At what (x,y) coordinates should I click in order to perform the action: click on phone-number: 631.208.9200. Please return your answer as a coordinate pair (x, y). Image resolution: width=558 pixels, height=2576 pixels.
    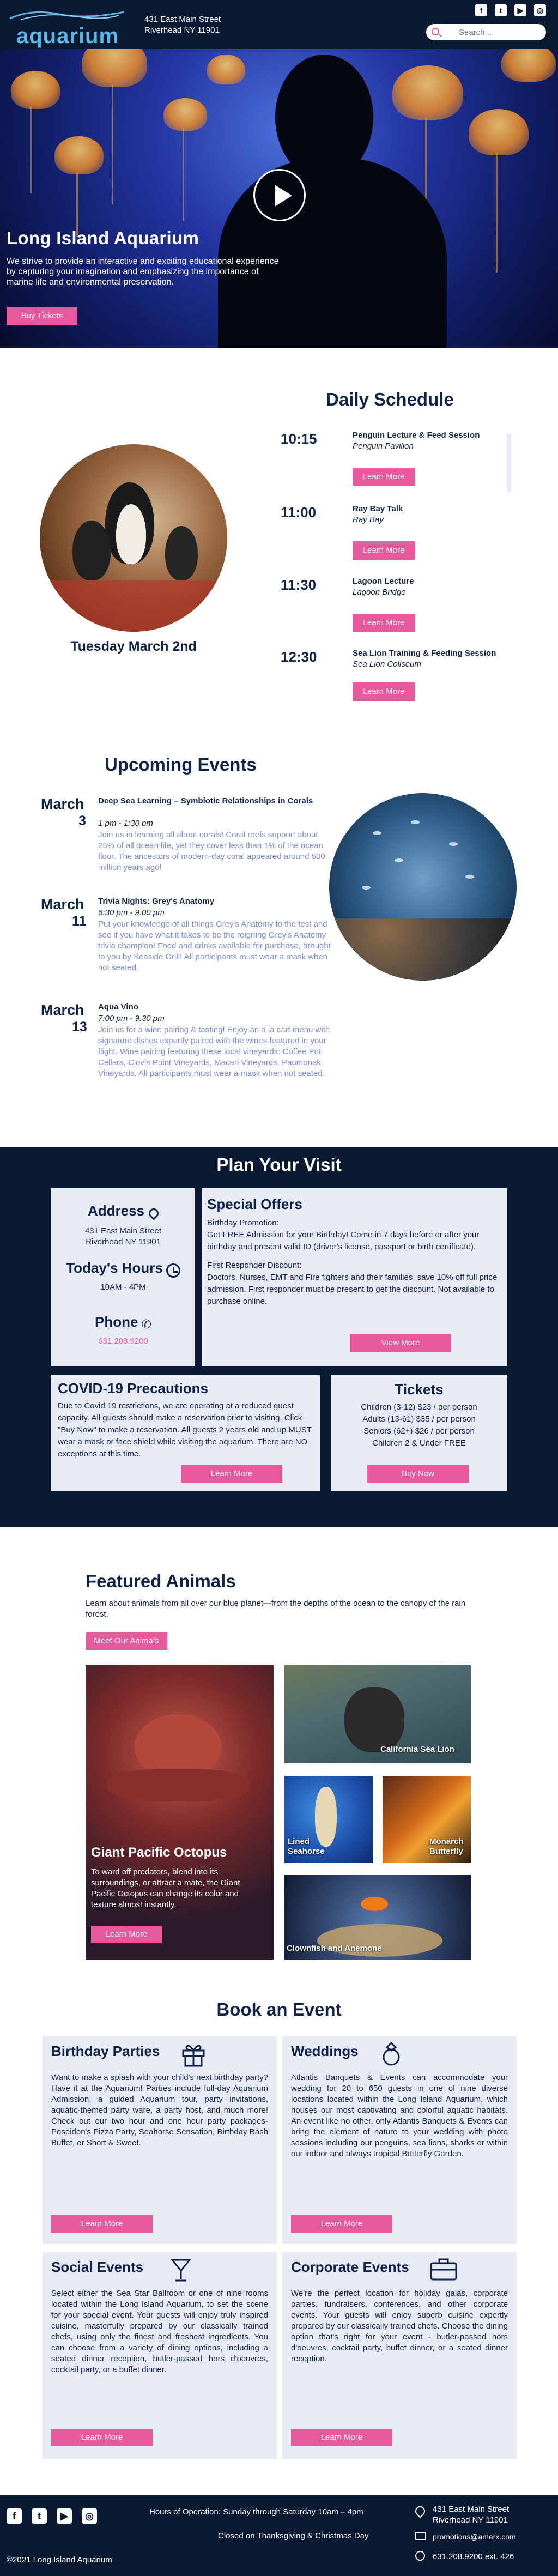
    Looking at the image, I should click on (123, 1341).